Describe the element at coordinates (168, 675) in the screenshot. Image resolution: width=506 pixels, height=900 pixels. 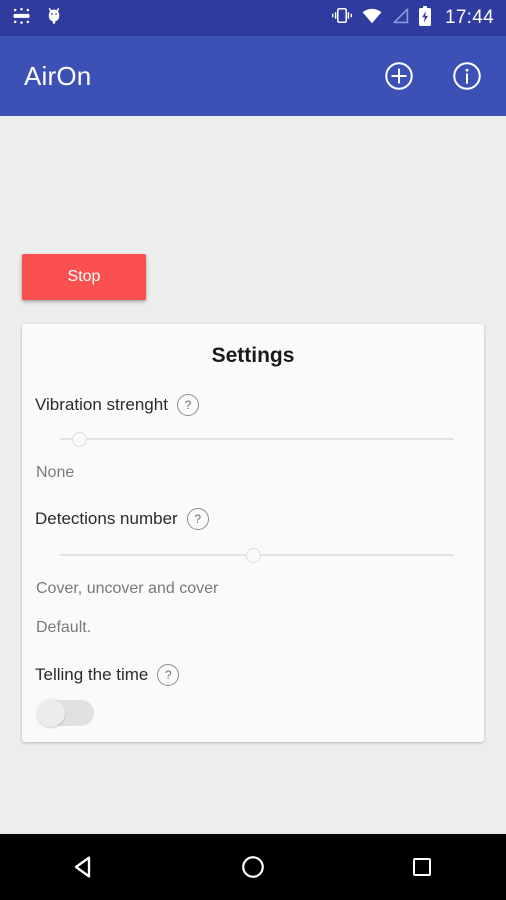
I see `telling-time-help-icon: ?` at that location.